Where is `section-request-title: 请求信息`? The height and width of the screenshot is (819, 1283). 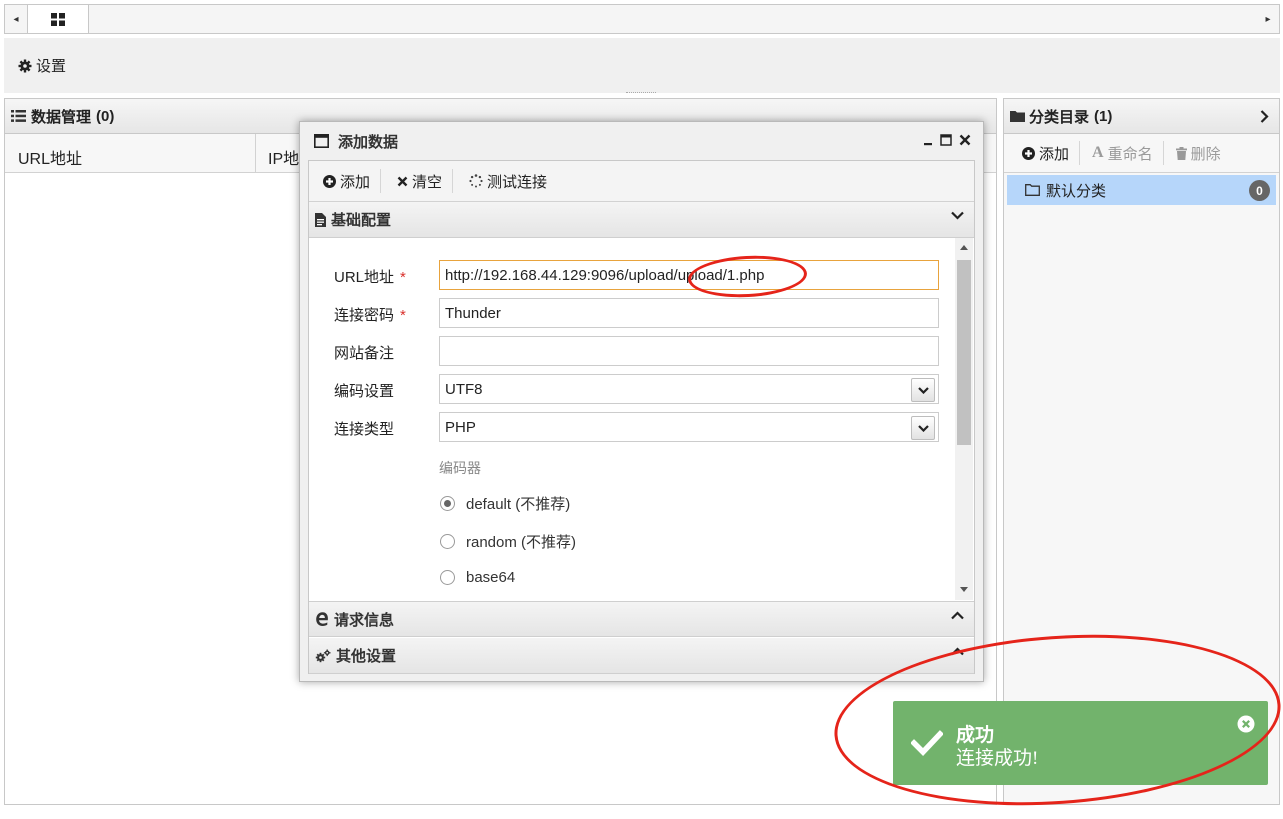
section-request-title: 请求信息 is located at coordinates (364, 620).